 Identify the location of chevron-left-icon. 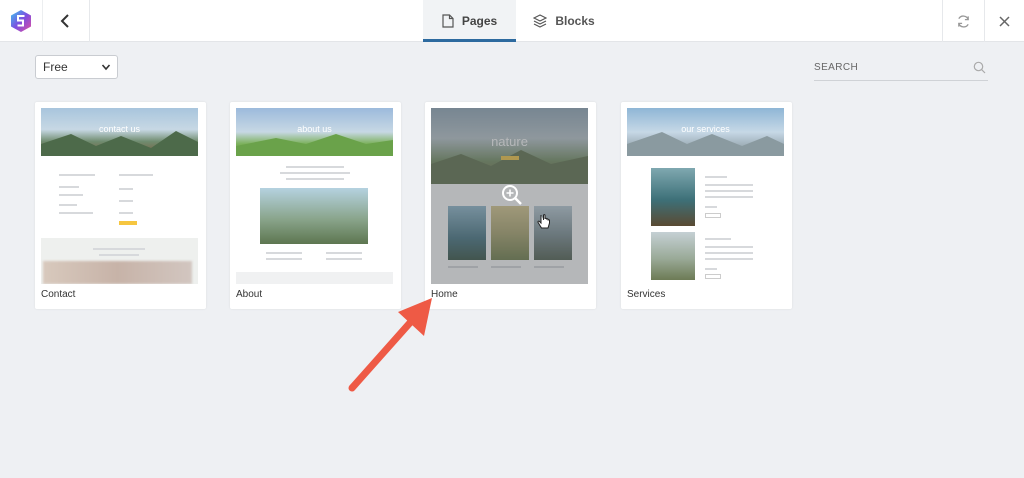
(64, 21).